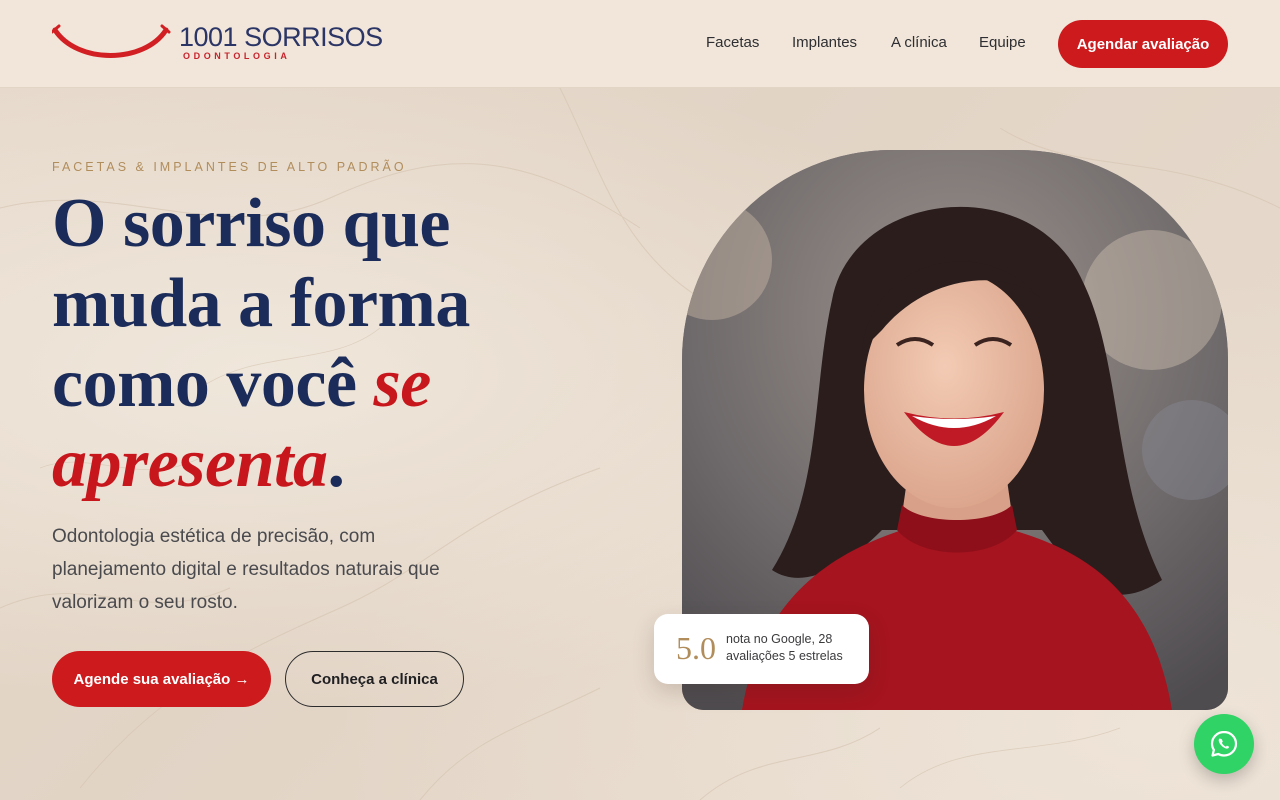 The height and width of the screenshot is (800, 1280). What do you see at coordinates (1143, 44) in the screenshot?
I see `schedule-evaluation-button: Agendar avaliação` at bounding box center [1143, 44].